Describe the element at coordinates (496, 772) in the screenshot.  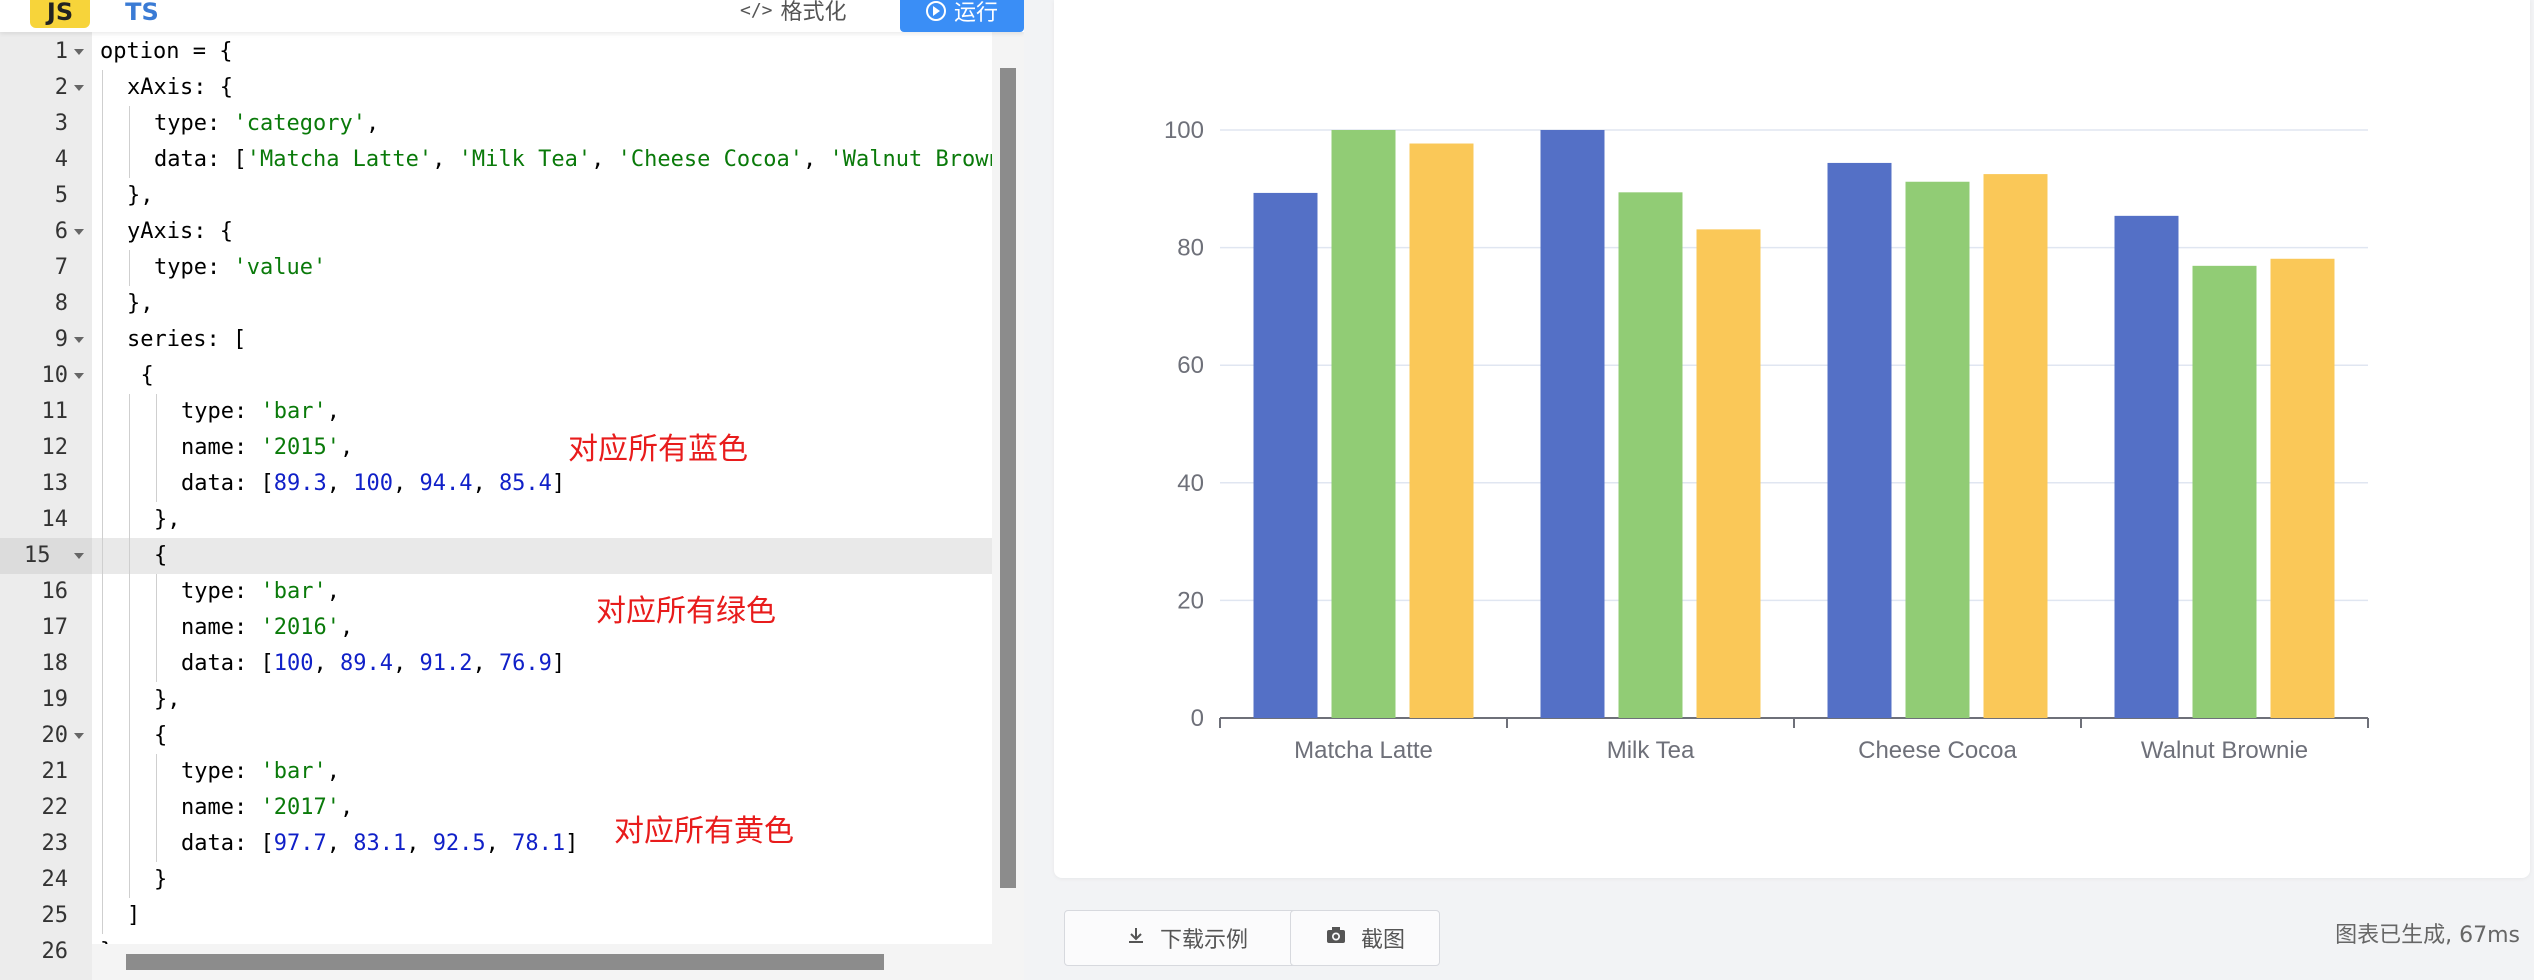
I see `code-line: 21 type: 'bar',` at that location.